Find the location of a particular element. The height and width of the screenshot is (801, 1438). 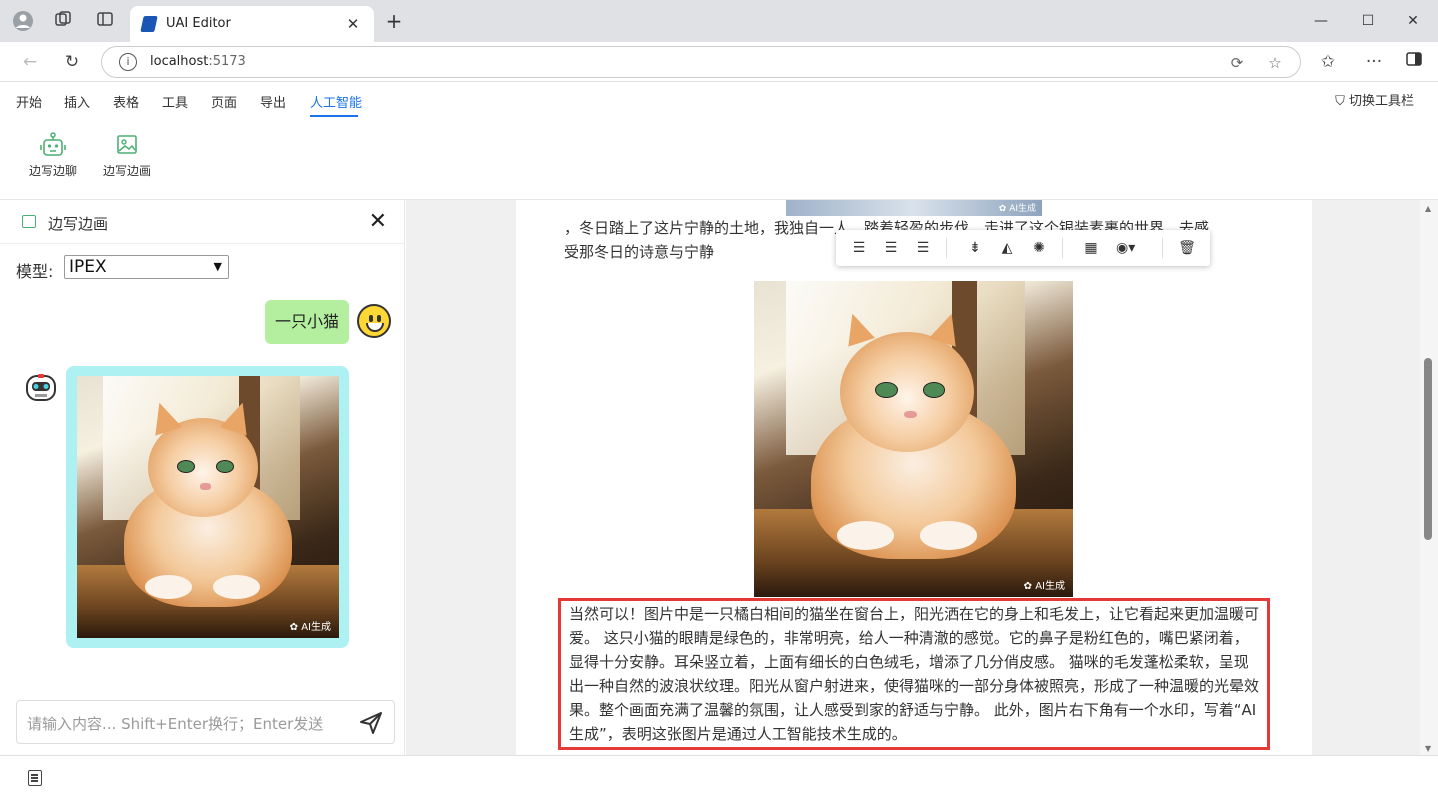

editor-scrollbar: ▲ ▼ is located at coordinates (1429, 477).